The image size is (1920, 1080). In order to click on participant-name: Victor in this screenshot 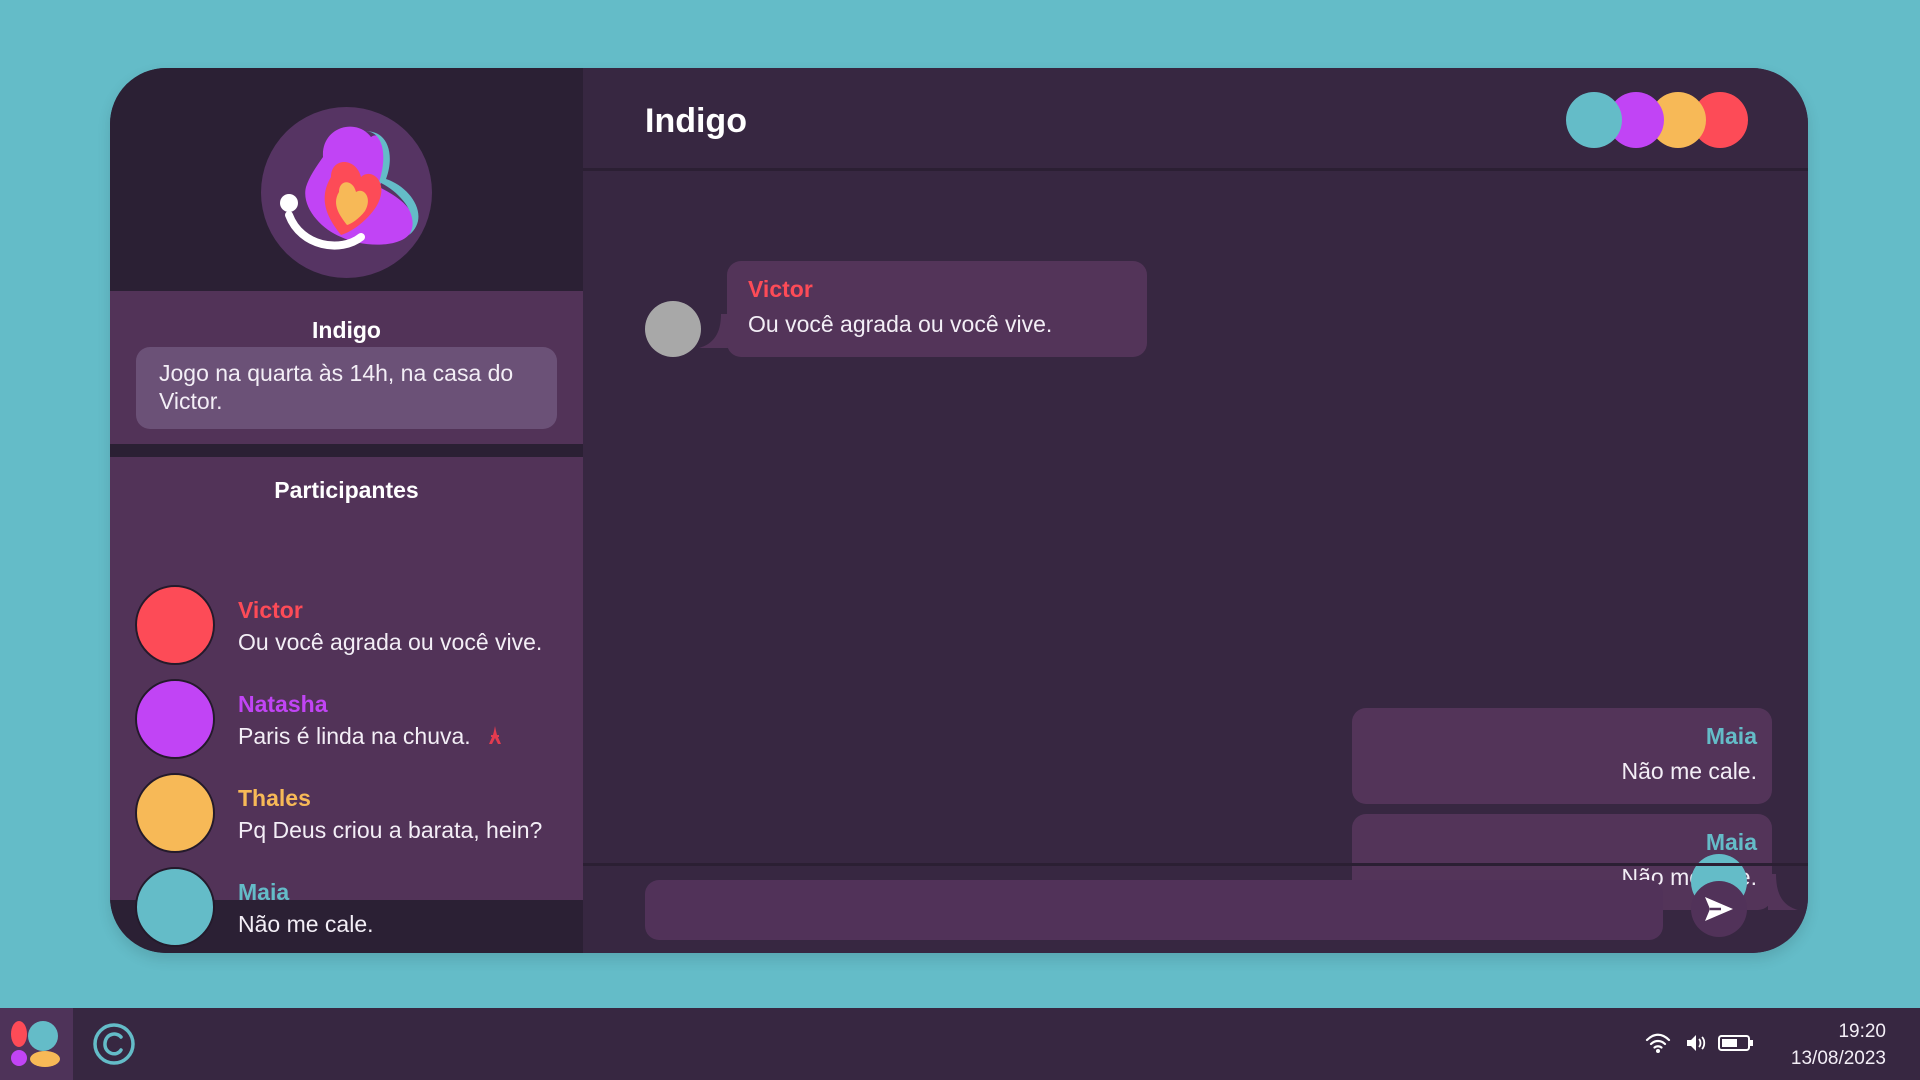, I will do `click(270, 610)`.